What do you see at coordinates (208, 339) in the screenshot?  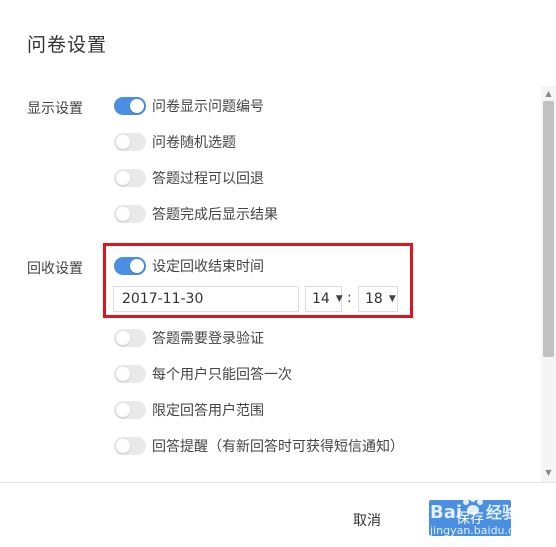 I see `option-label: 答题需要登录验证` at bounding box center [208, 339].